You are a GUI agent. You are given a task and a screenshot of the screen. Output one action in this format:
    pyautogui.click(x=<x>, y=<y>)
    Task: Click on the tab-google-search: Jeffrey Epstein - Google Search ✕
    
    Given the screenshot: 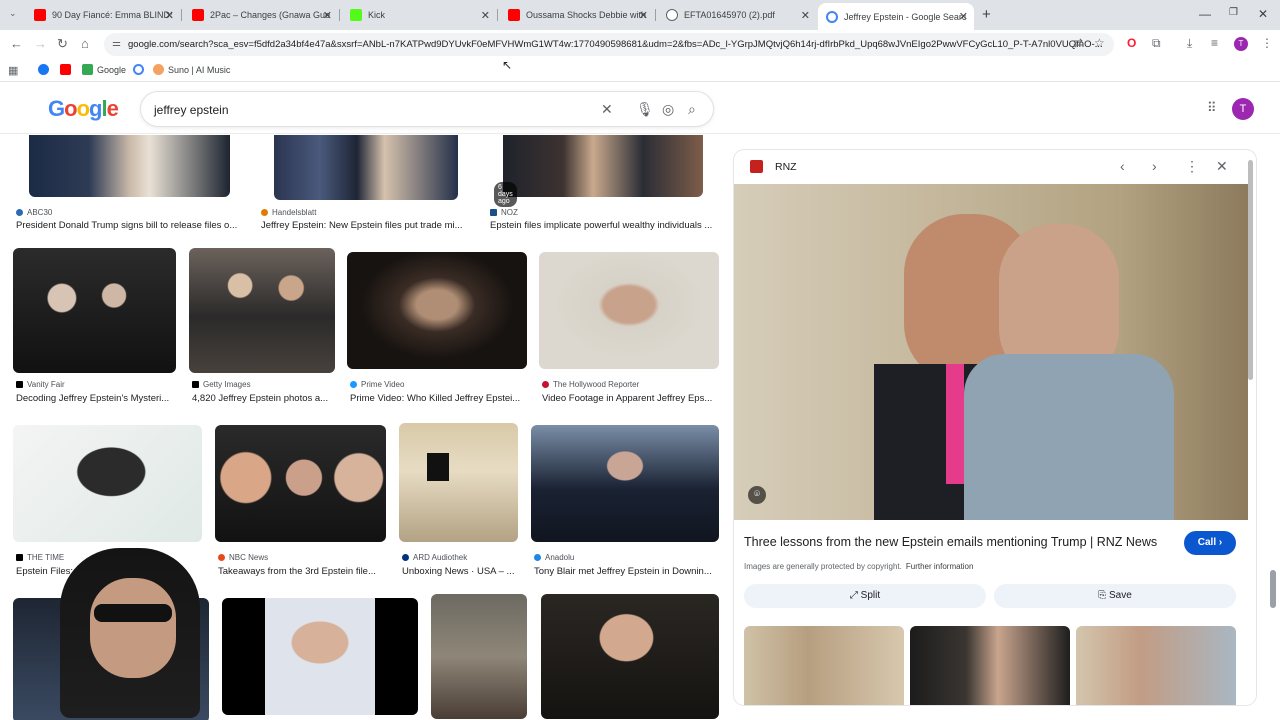 What is the action you would take?
    pyautogui.click(x=896, y=16)
    